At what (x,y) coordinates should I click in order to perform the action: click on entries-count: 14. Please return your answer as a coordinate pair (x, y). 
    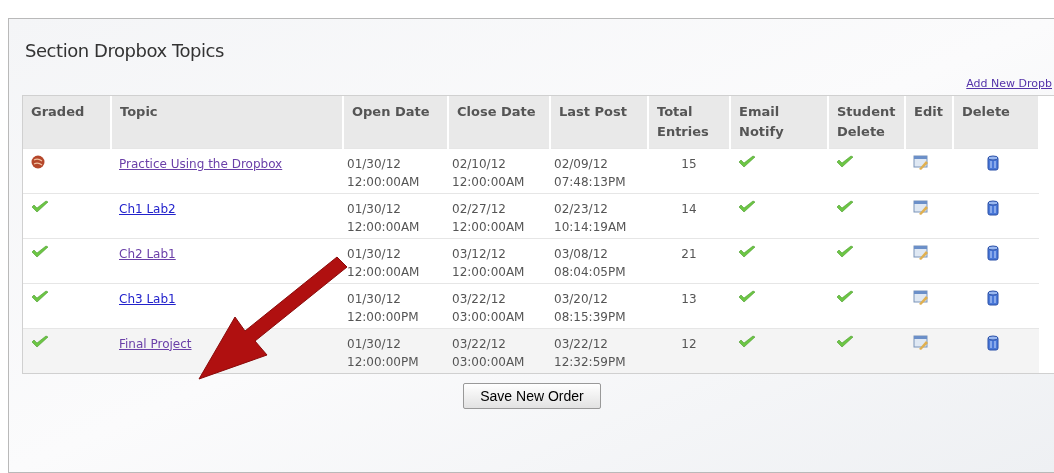
    Looking at the image, I should click on (689, 208).